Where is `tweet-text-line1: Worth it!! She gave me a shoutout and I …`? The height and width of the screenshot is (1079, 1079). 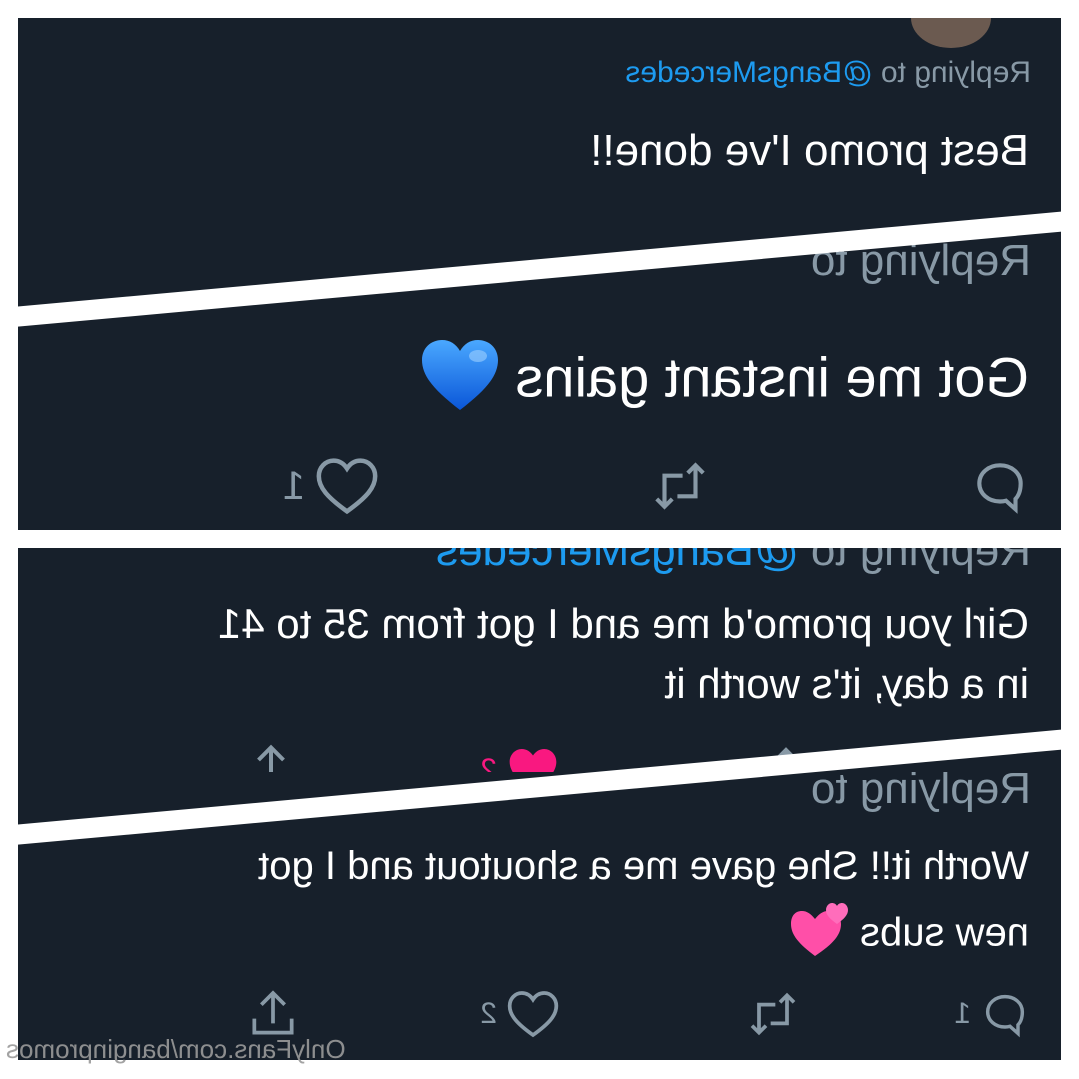 tweet-text-line1: Worth it!! She gave me a shoutout and I … is located at coordinates (643, 866).